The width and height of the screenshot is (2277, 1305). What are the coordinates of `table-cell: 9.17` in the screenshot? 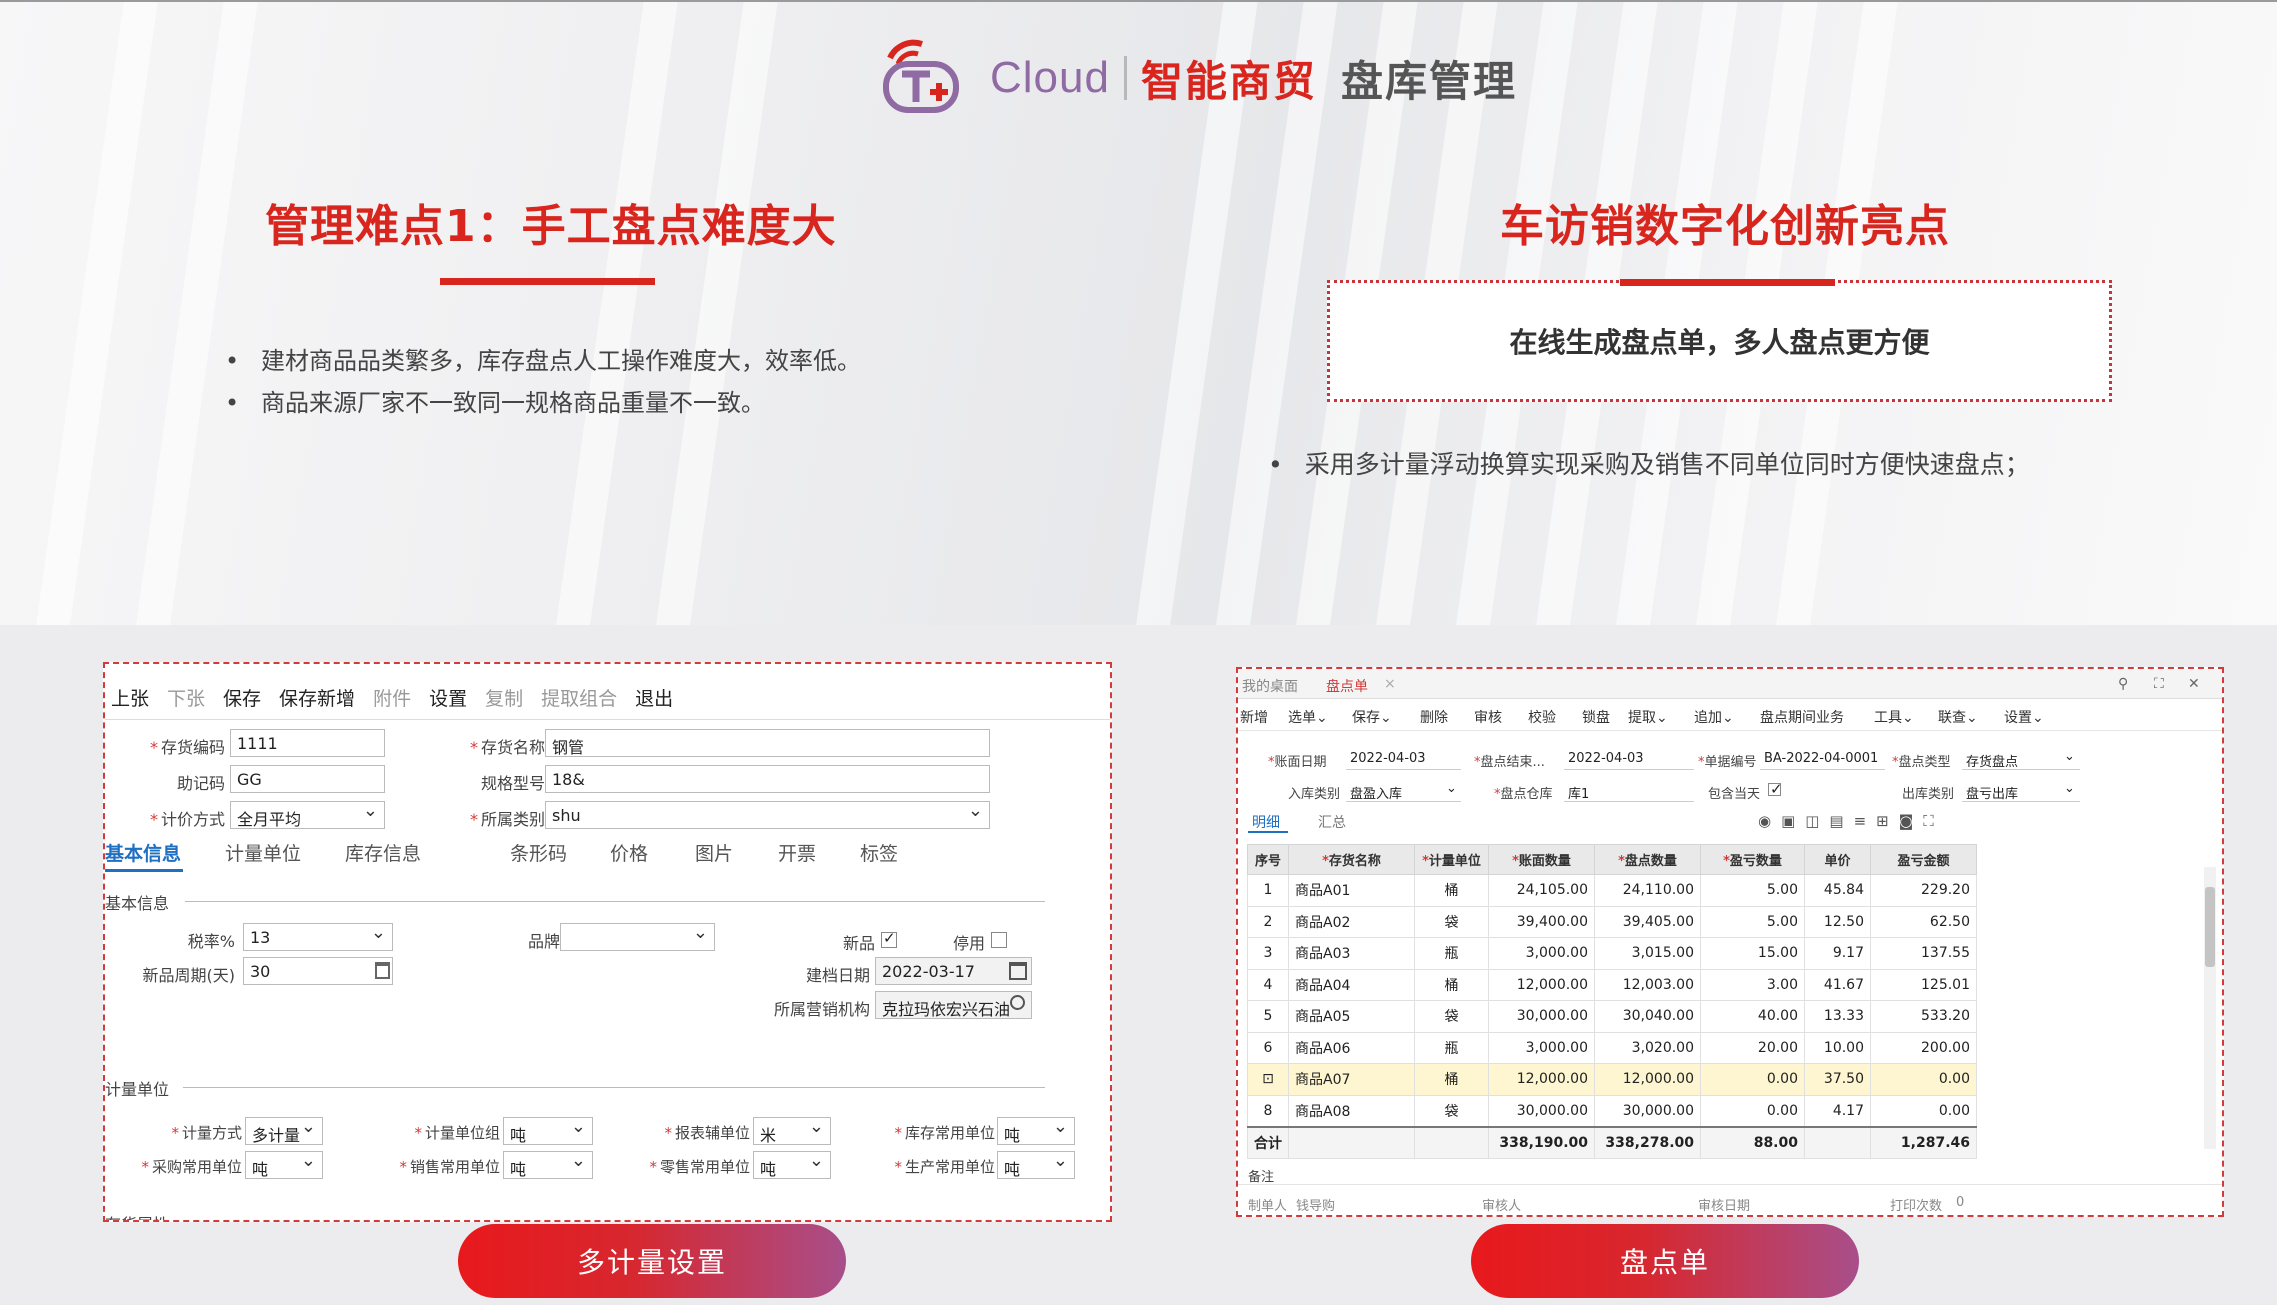 It's located at (1837, 953).